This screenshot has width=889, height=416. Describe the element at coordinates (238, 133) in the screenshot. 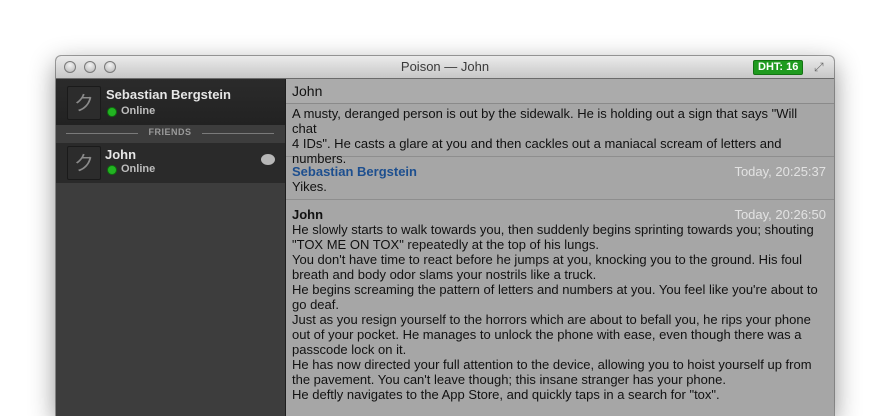

I see `divider` at that location.